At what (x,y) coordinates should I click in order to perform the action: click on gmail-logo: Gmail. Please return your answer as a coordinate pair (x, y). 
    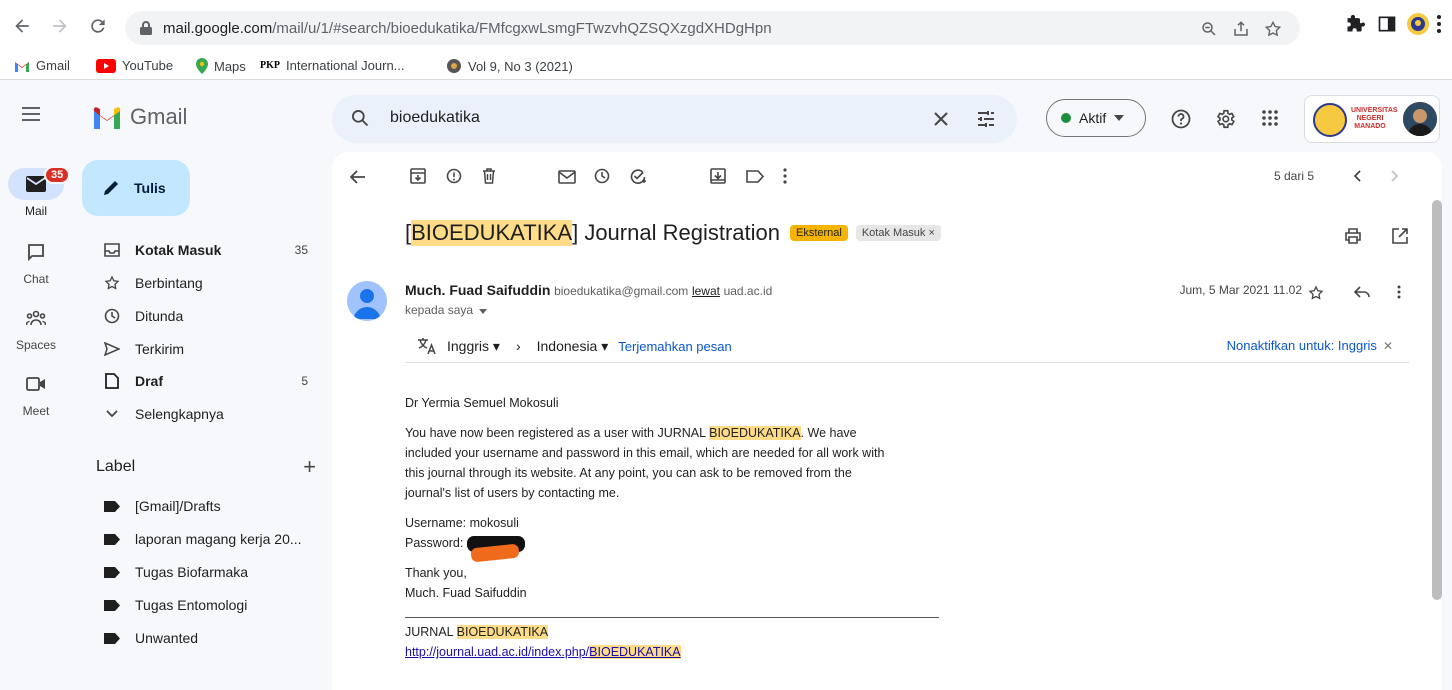
    Looking at the image, I should click on (139, 117).